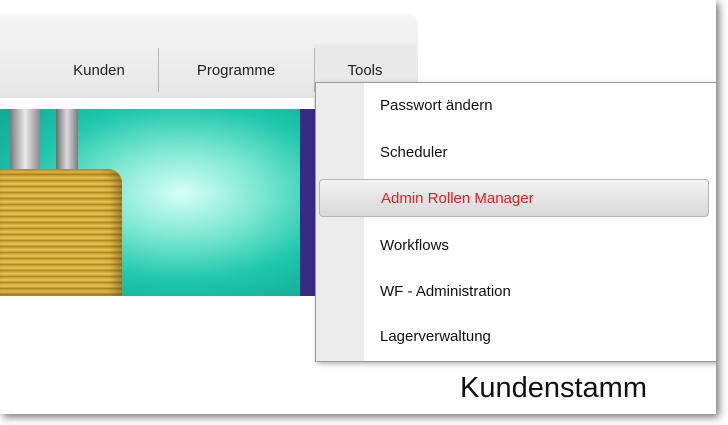 The image size is (728, 425). What do you see at coordinates (516, 105) in the screenshot?
I see `menu-item-passwort-aendern: Passwort ändern` at bounding box center [516, 105].